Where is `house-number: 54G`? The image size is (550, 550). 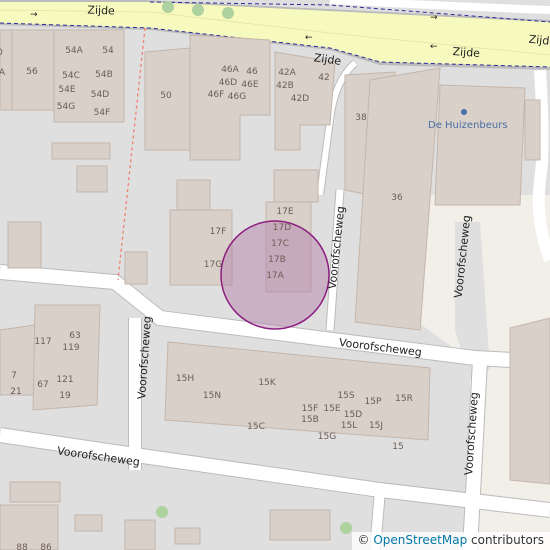
house-number: 54G is located at coordinates (66, 107).